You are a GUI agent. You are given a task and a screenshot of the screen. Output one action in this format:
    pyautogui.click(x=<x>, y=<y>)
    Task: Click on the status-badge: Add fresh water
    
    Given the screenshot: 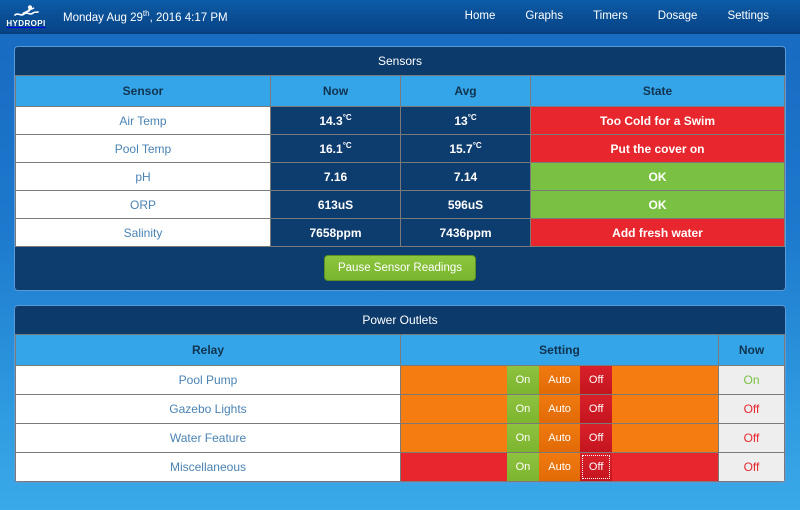 What is the action you would take?
    pyautogui.click(x=657, y=232)
    